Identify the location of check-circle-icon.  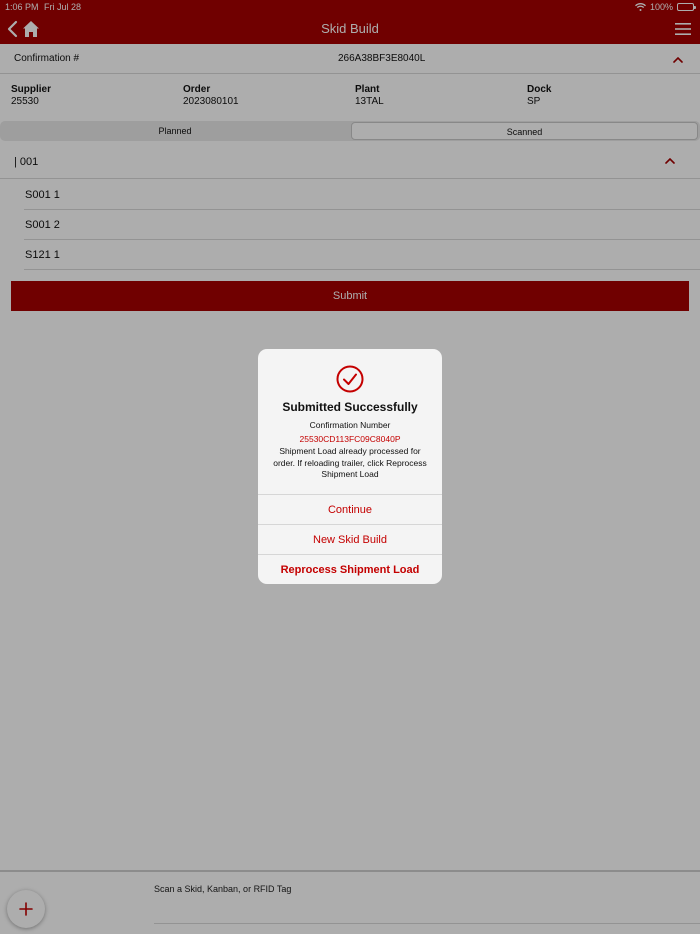
(350, 379).